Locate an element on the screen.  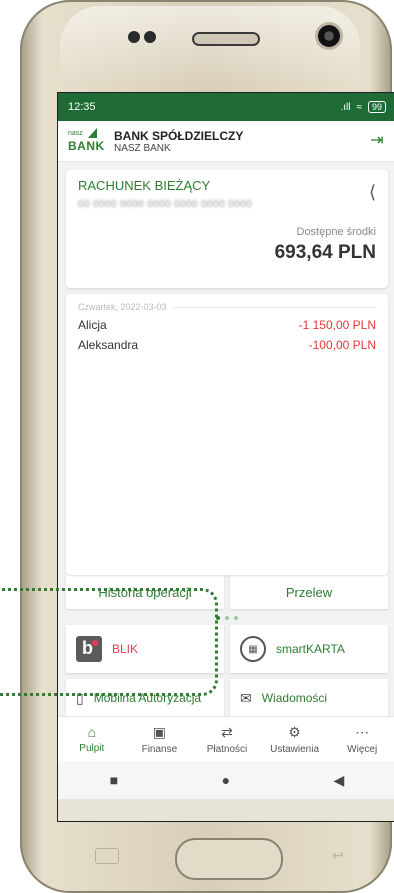
android-navigation-bar: ■ ● ◀ is located at coordinates (226, 780).